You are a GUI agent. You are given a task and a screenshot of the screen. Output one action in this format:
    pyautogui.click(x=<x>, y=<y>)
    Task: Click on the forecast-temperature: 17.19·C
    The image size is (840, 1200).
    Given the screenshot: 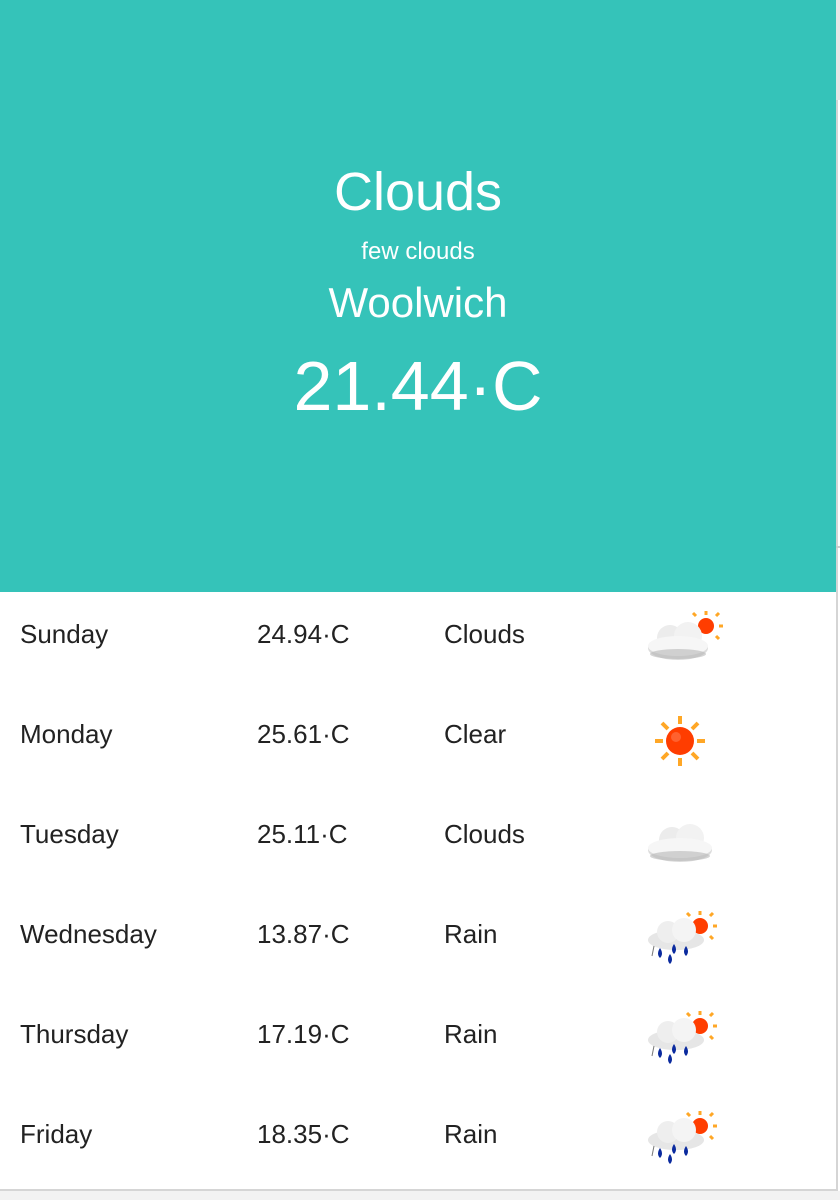 What is the action you would take?
    pyautogui.click(x=303, y=1034)
    